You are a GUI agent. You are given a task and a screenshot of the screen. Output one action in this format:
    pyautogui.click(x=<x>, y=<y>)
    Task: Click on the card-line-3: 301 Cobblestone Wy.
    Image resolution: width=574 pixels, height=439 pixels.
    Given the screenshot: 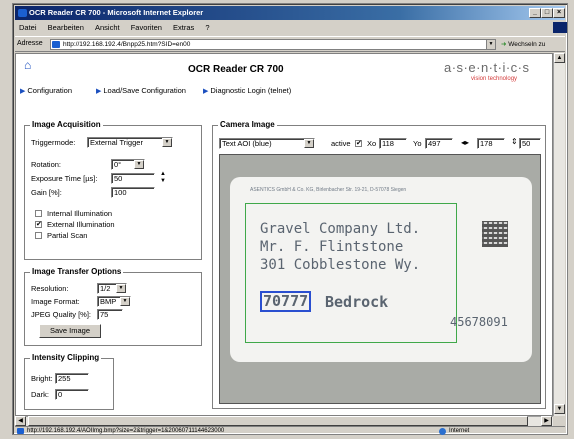 What is the action you would take?
    pyautogui.click(x=340, y=265)
    